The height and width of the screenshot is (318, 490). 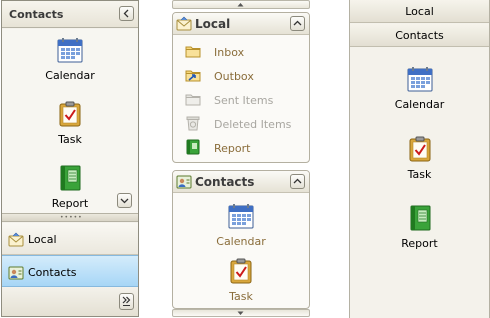 What do you see at coordinates (419, 174) in the screenshot?
I see `pane-item-label: Task` at bounding box center [419, 174].